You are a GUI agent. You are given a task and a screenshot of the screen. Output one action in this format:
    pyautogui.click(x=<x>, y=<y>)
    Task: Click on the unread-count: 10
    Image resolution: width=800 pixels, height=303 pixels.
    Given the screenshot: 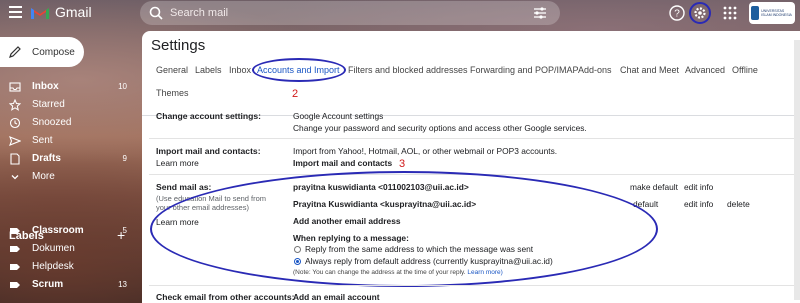 What is the action you would take?
    pyautogui.click(x=122, y=86)
    